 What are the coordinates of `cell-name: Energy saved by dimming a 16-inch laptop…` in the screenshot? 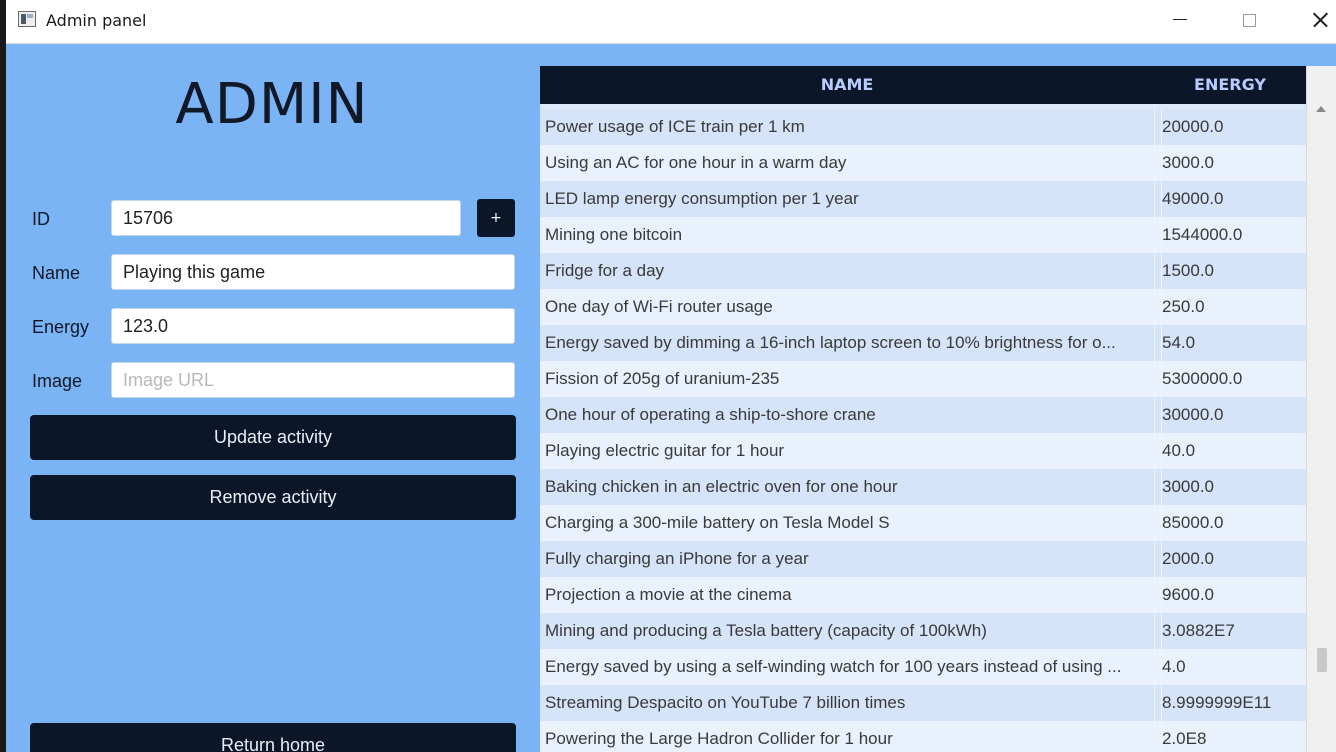 It's located at (830, 342).